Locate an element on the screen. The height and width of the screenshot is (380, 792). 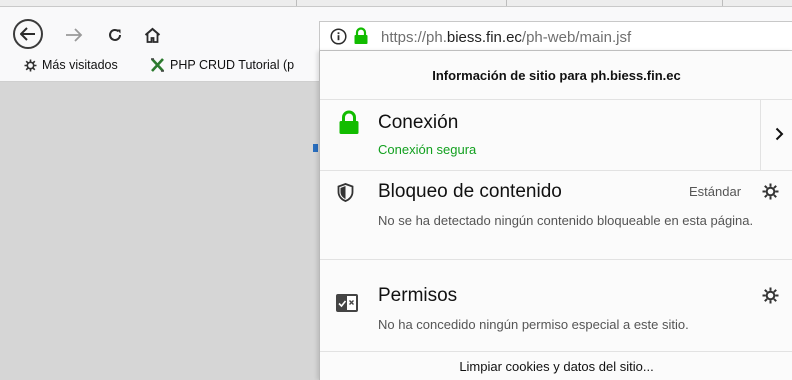
chevron-right-icon is located at coordinates (779, 136).